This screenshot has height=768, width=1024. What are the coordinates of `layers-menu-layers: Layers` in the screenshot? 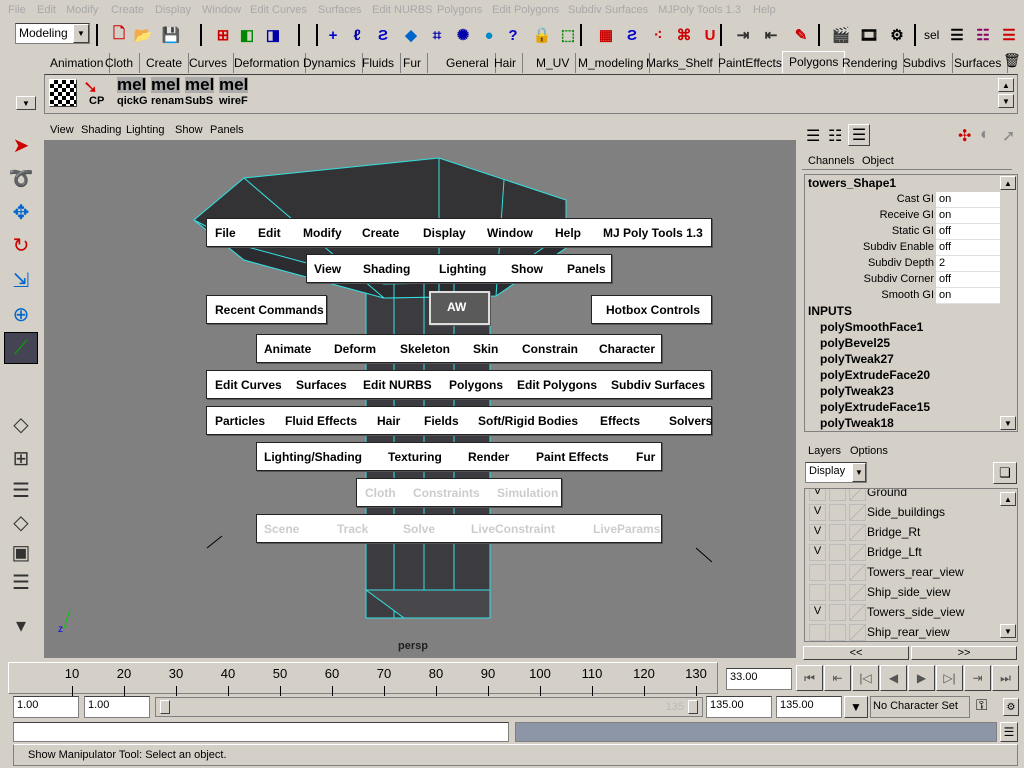 It's located at (824, 451).